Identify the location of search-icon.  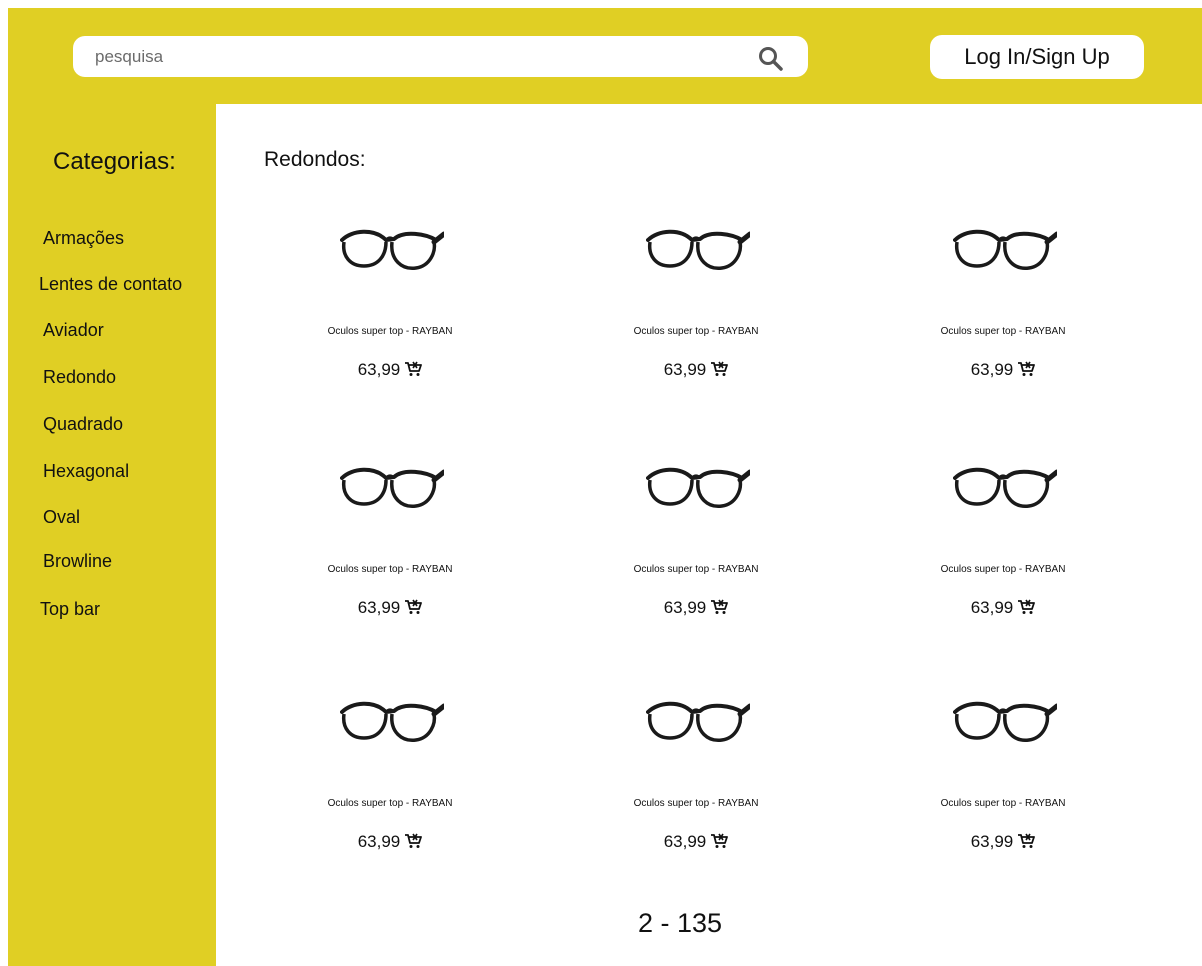
(772, 58).